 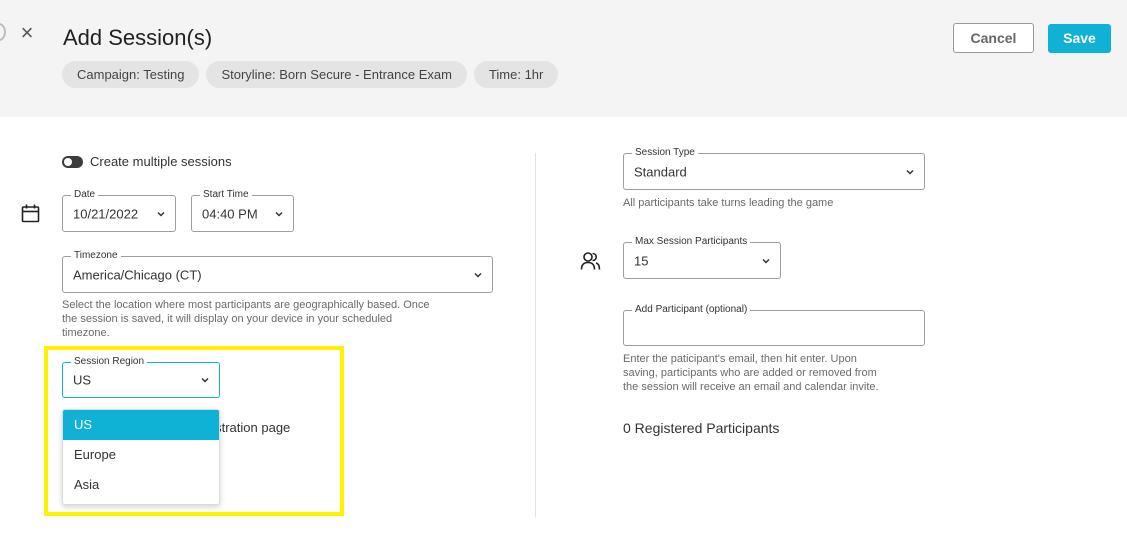 I want to click on toggle-knob, so click(x=68, y=162).